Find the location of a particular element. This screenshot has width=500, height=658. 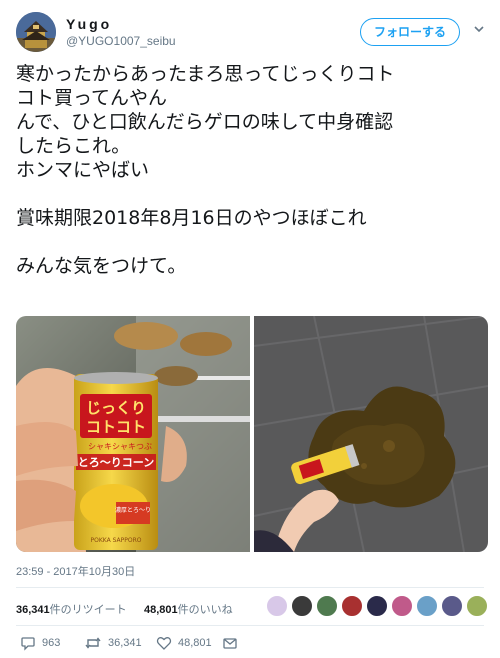

follow-button: フォローする is located at coordinates (410, 32).